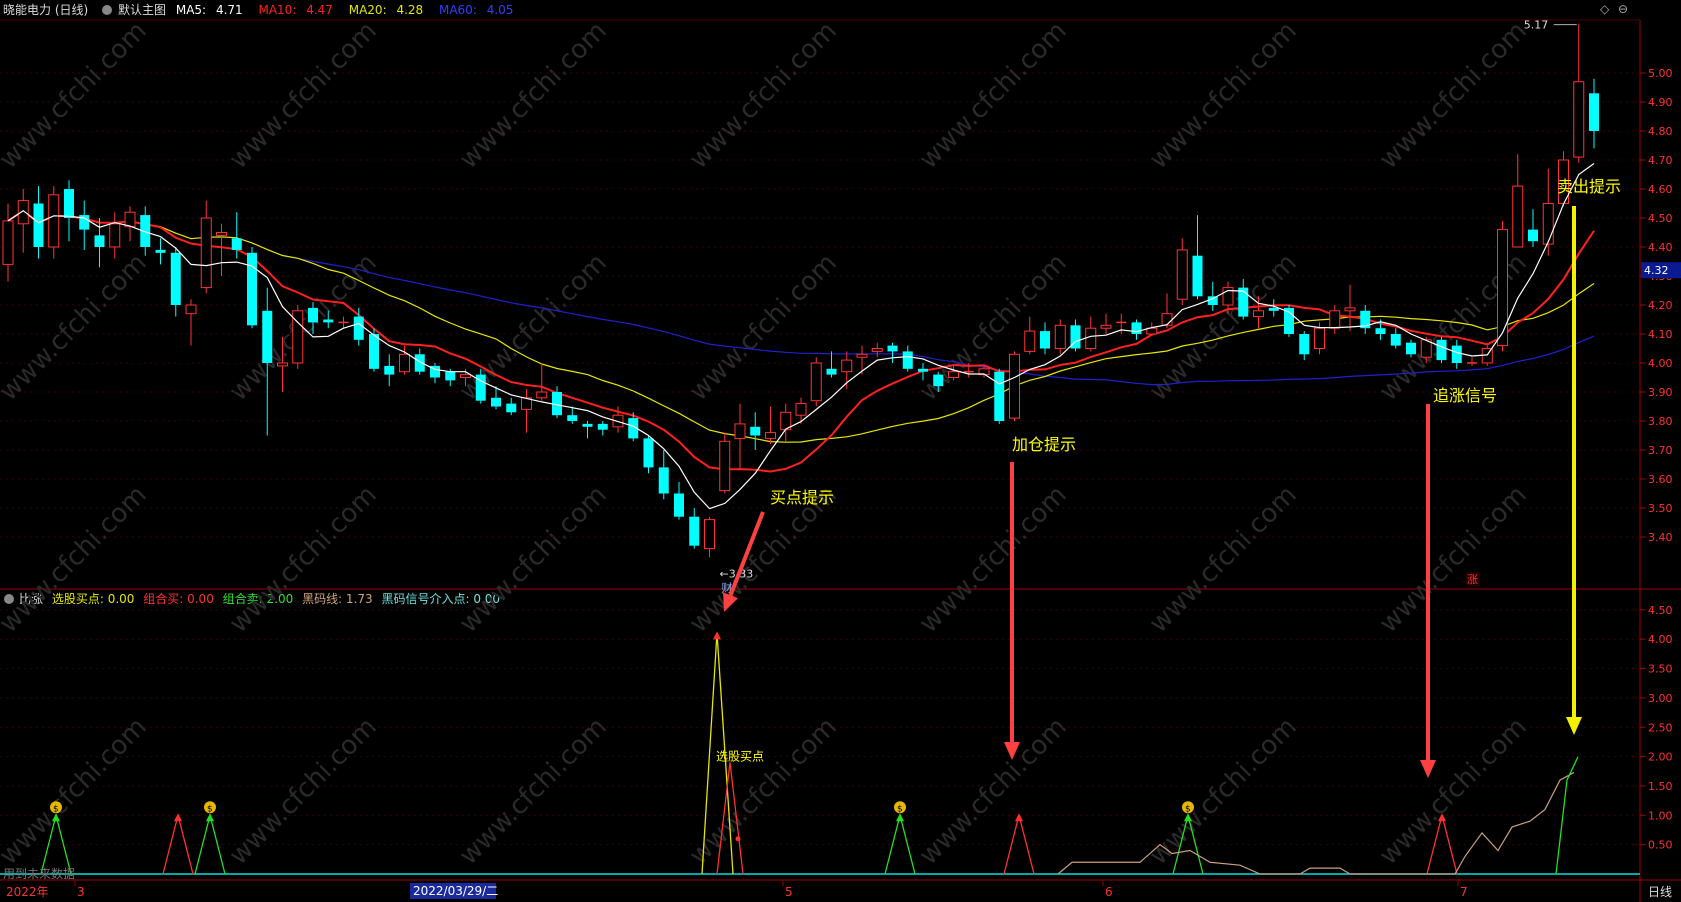 This screenshot has width=1681, height=902. I want to click on price-tick-label: 4.90, so click(1660, 102).